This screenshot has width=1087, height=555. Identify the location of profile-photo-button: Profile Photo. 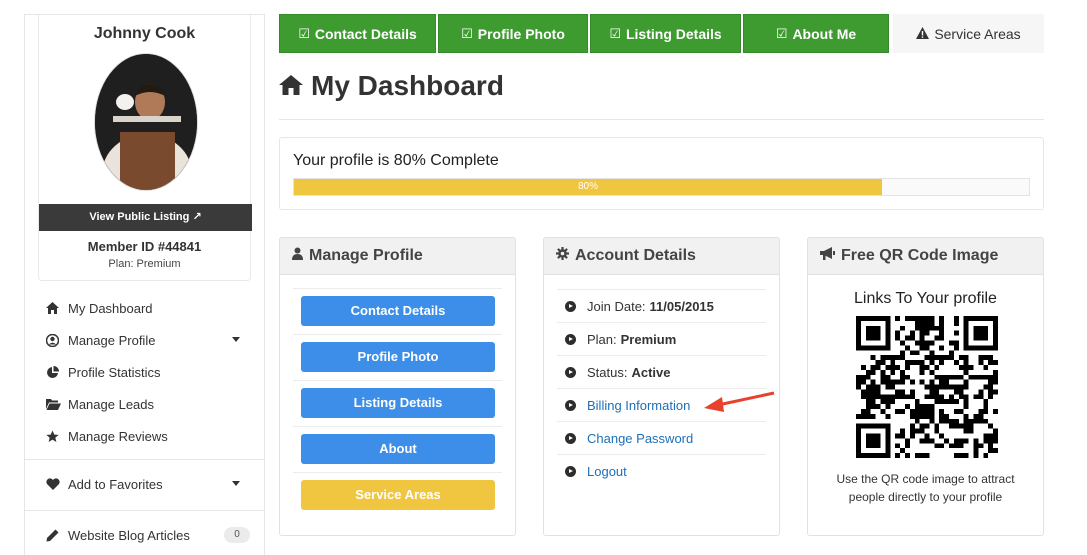
(398, 357).